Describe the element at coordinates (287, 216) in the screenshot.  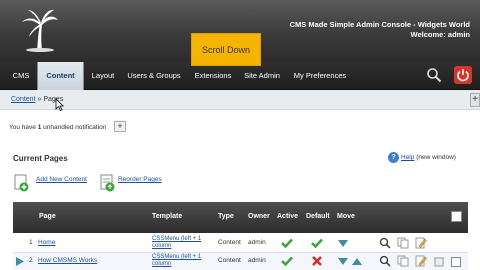
I see `col-active: Active` at that location.